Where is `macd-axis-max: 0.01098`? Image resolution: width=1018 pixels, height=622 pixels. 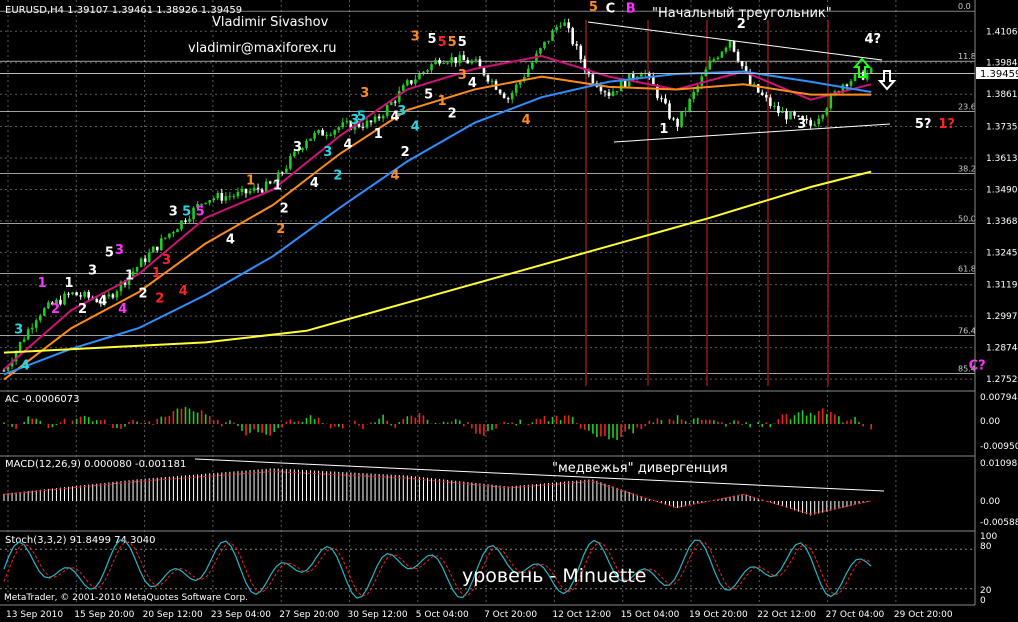
macd-axis-max: 0.01098 is located at coordinates (998, 464).